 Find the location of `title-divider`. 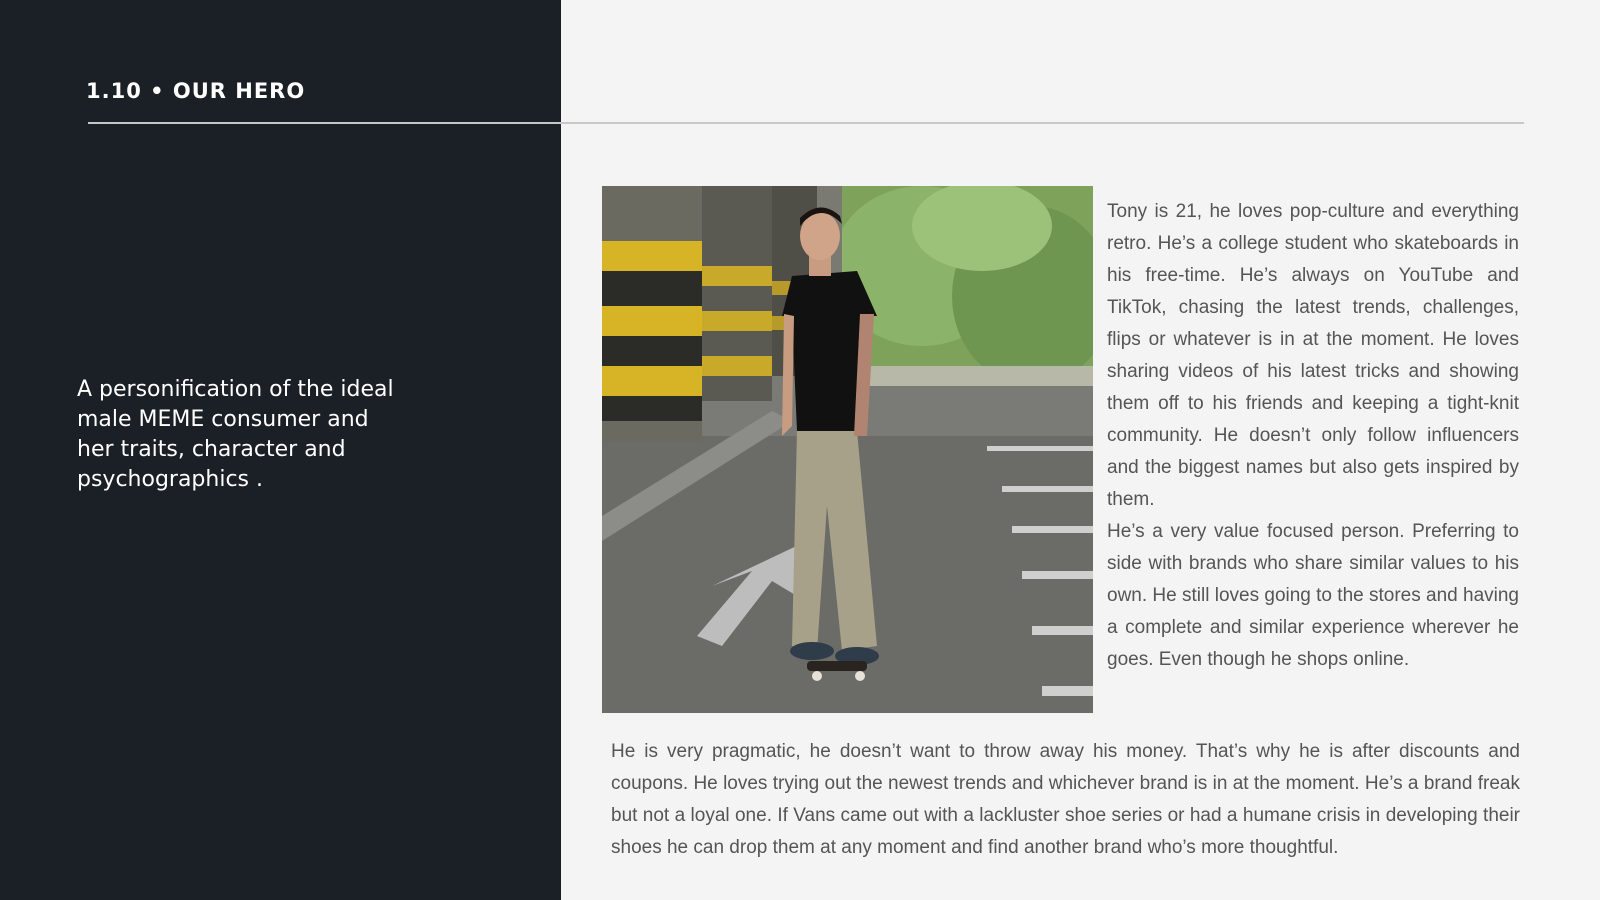

title-divider is located at coordinates (806, 123).